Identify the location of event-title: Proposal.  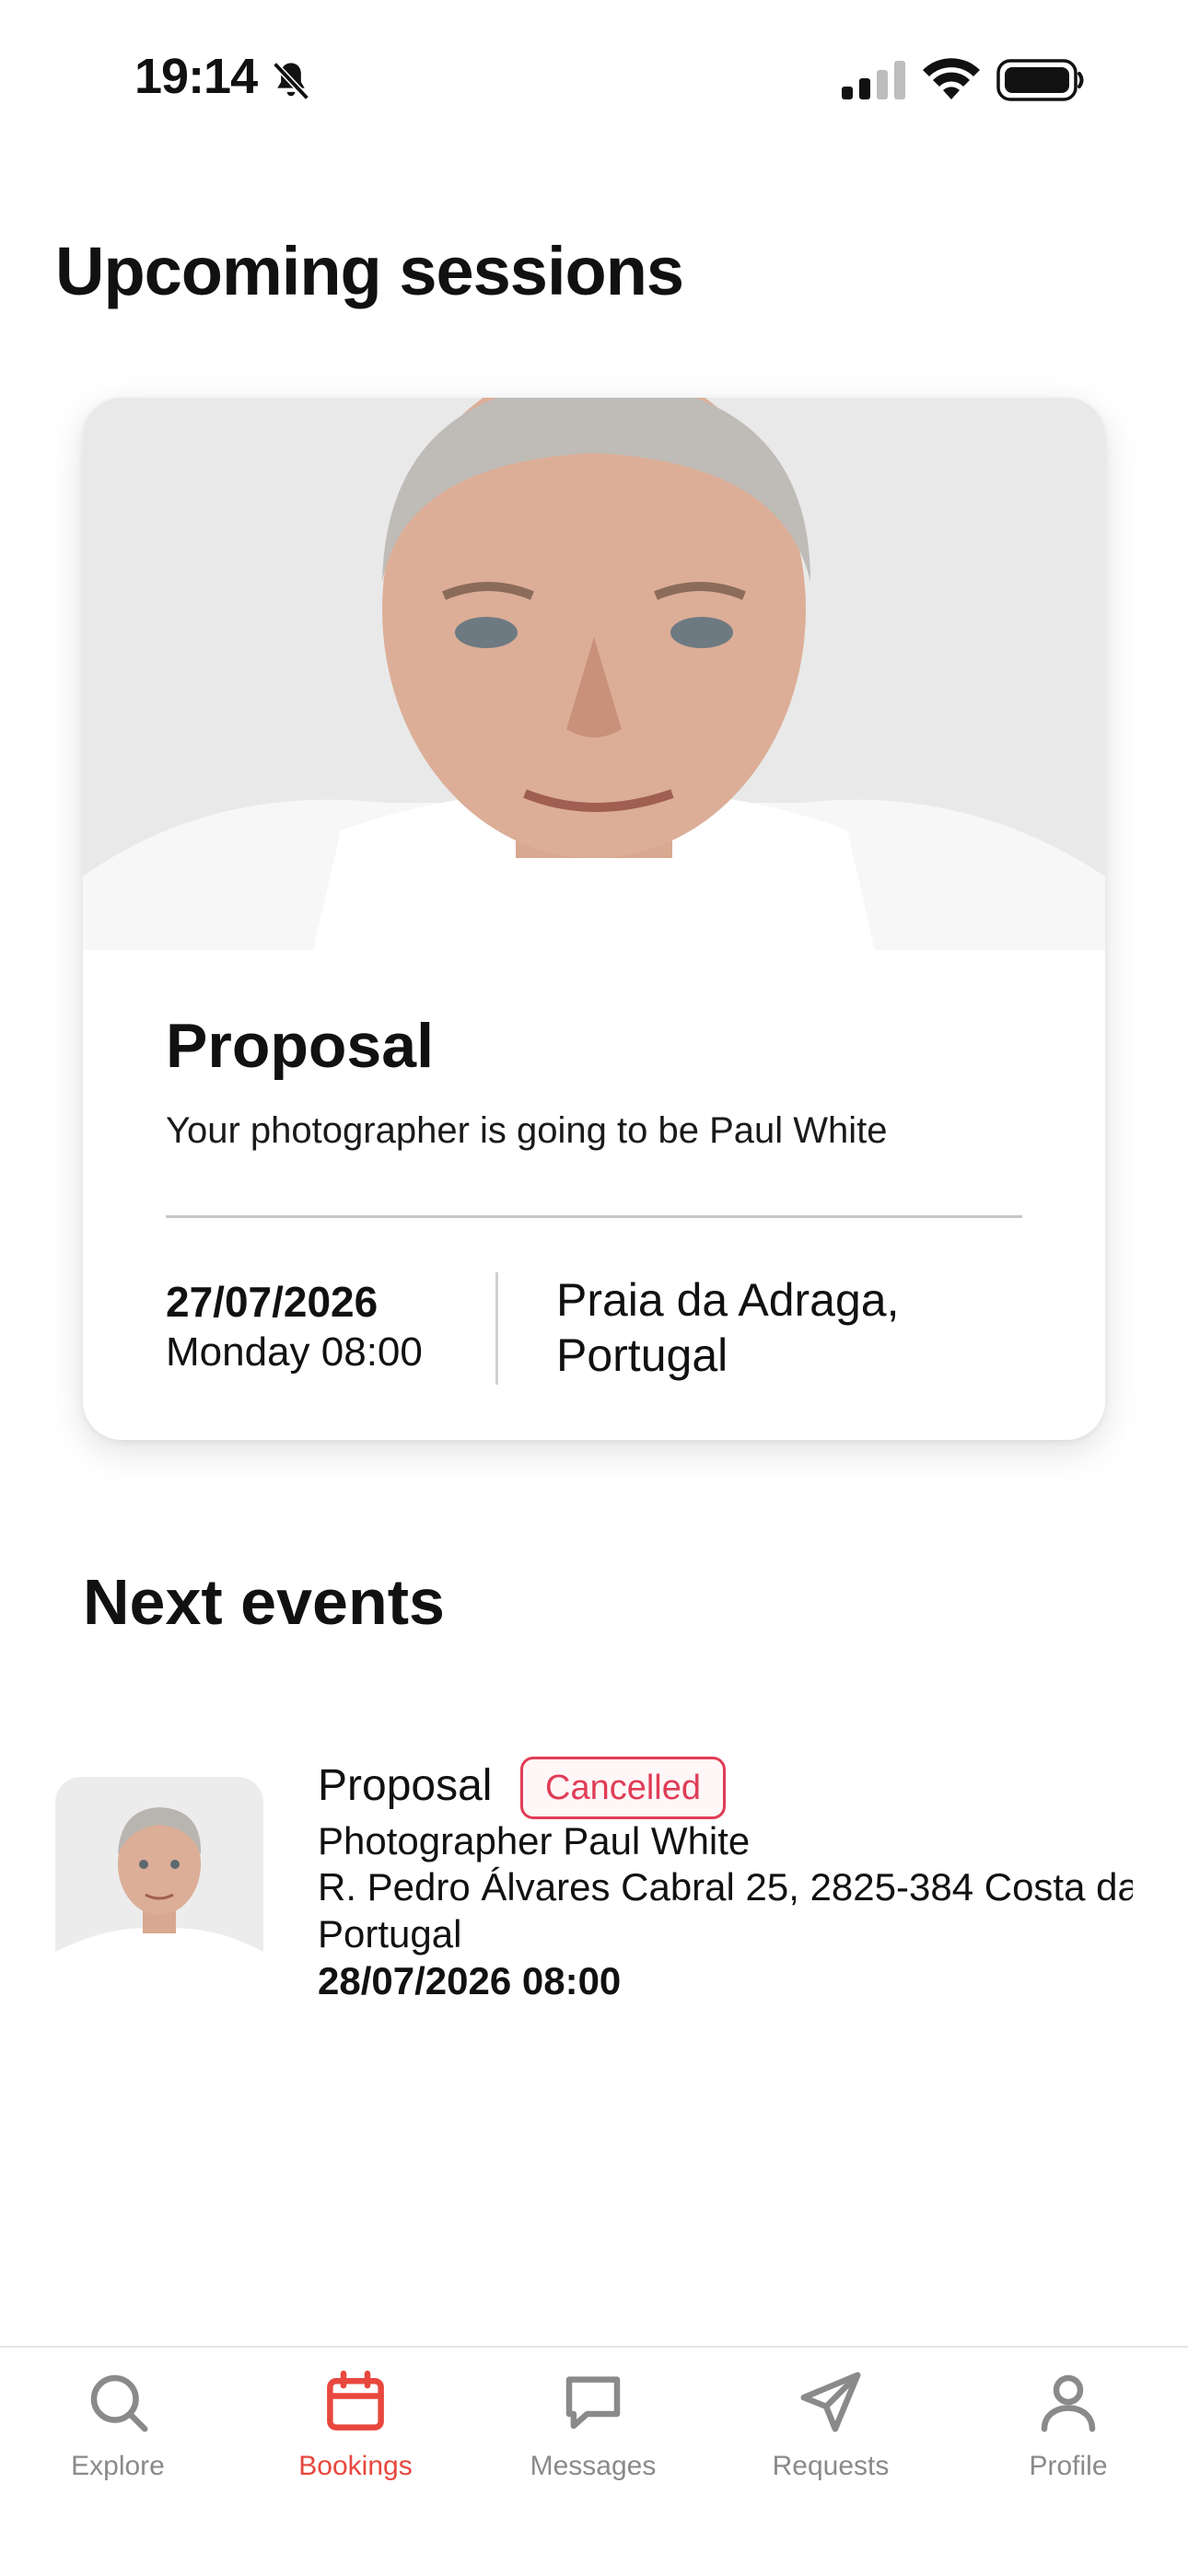
(405, 1785).